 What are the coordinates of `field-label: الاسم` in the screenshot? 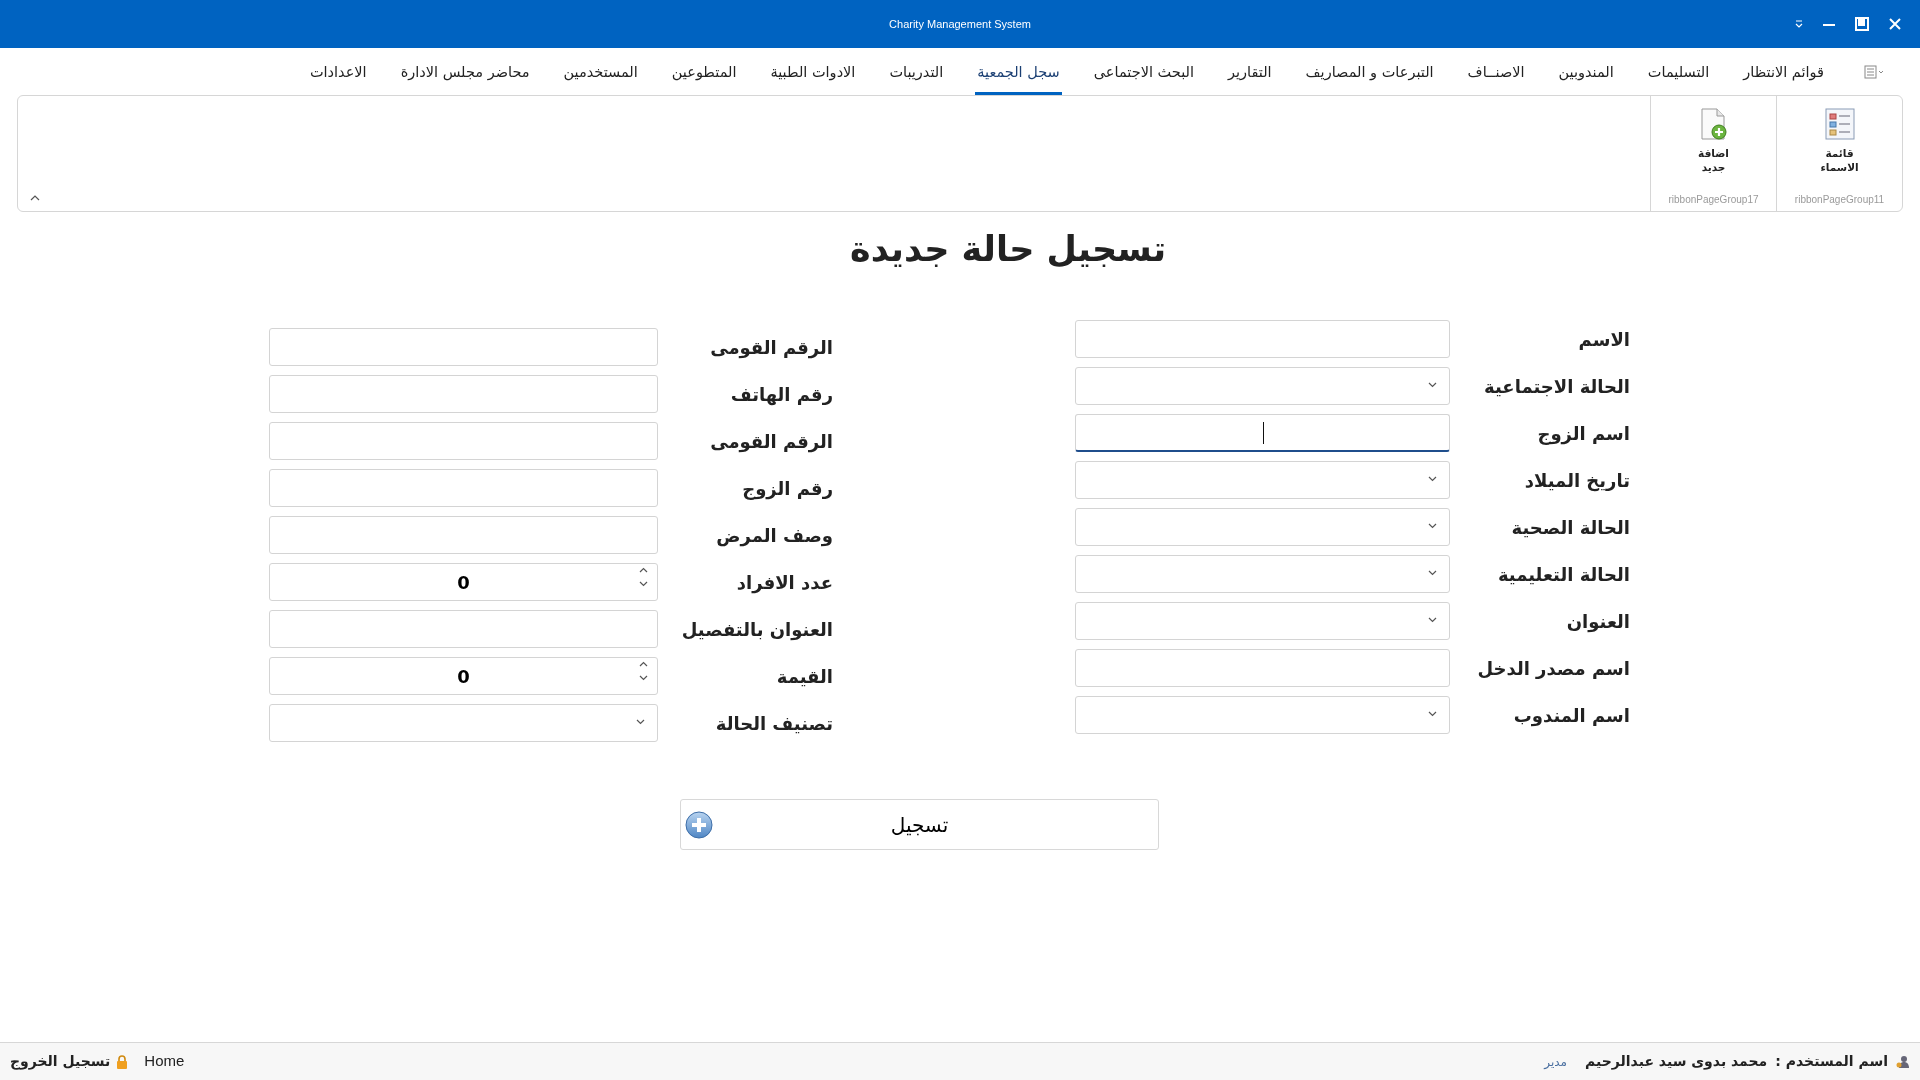 It's located at (1603, 339).